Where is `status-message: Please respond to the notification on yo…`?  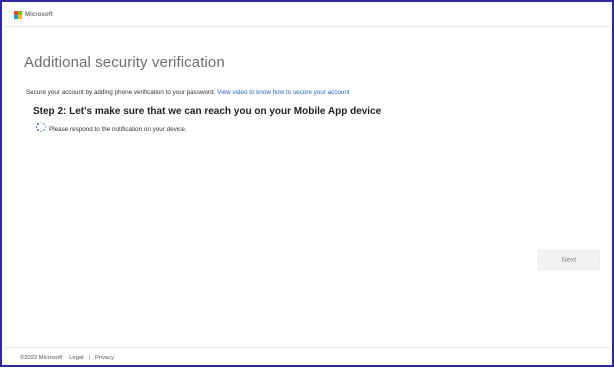 status-message: Please respond to the notification on yo… is located at coordinates (118, 129).